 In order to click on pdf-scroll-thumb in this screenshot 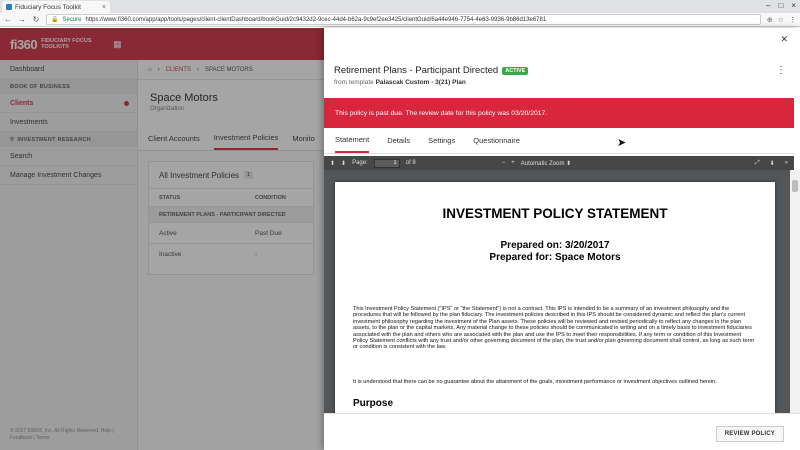, I will do `click(795, 186)`.